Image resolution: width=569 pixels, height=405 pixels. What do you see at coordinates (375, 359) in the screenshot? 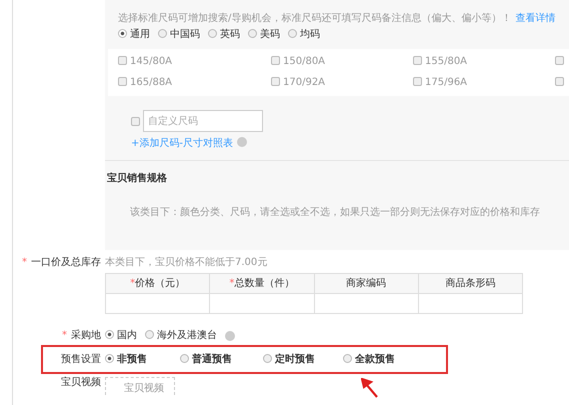
I see `option-label: 全款预售` at bounding box center [375, 359].